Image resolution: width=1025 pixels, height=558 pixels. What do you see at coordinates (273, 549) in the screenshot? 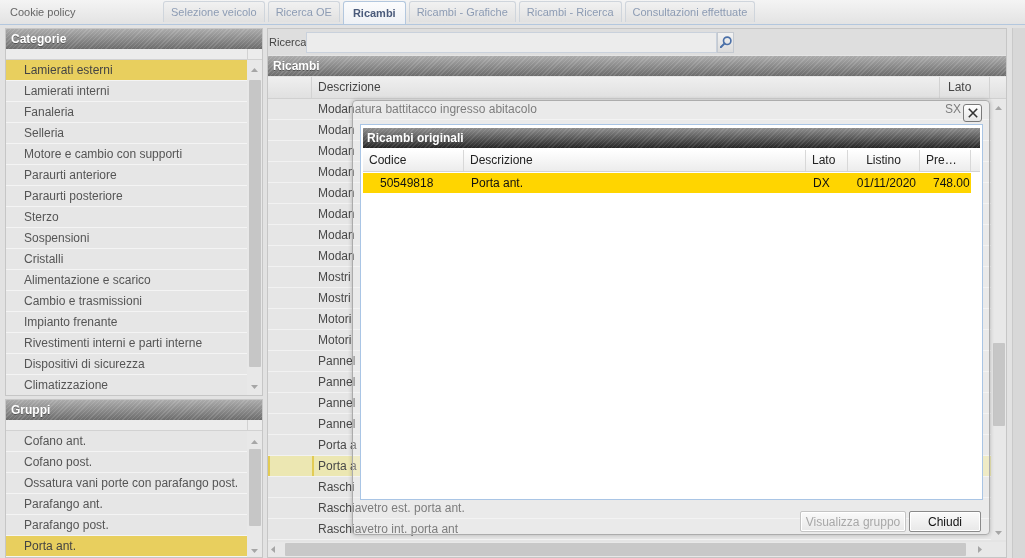
I see `scroll-left-icon` at bounding box center [273, 549].